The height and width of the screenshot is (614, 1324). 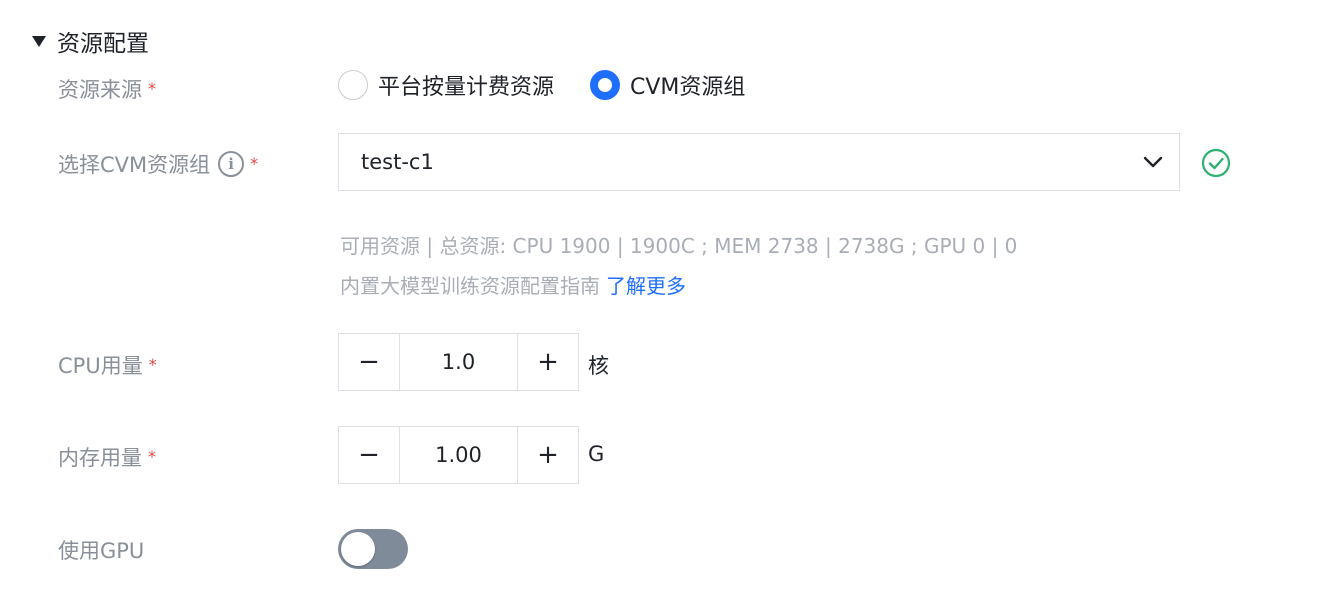 I want to click on caret-down-icon, so click(x=39, y=41).